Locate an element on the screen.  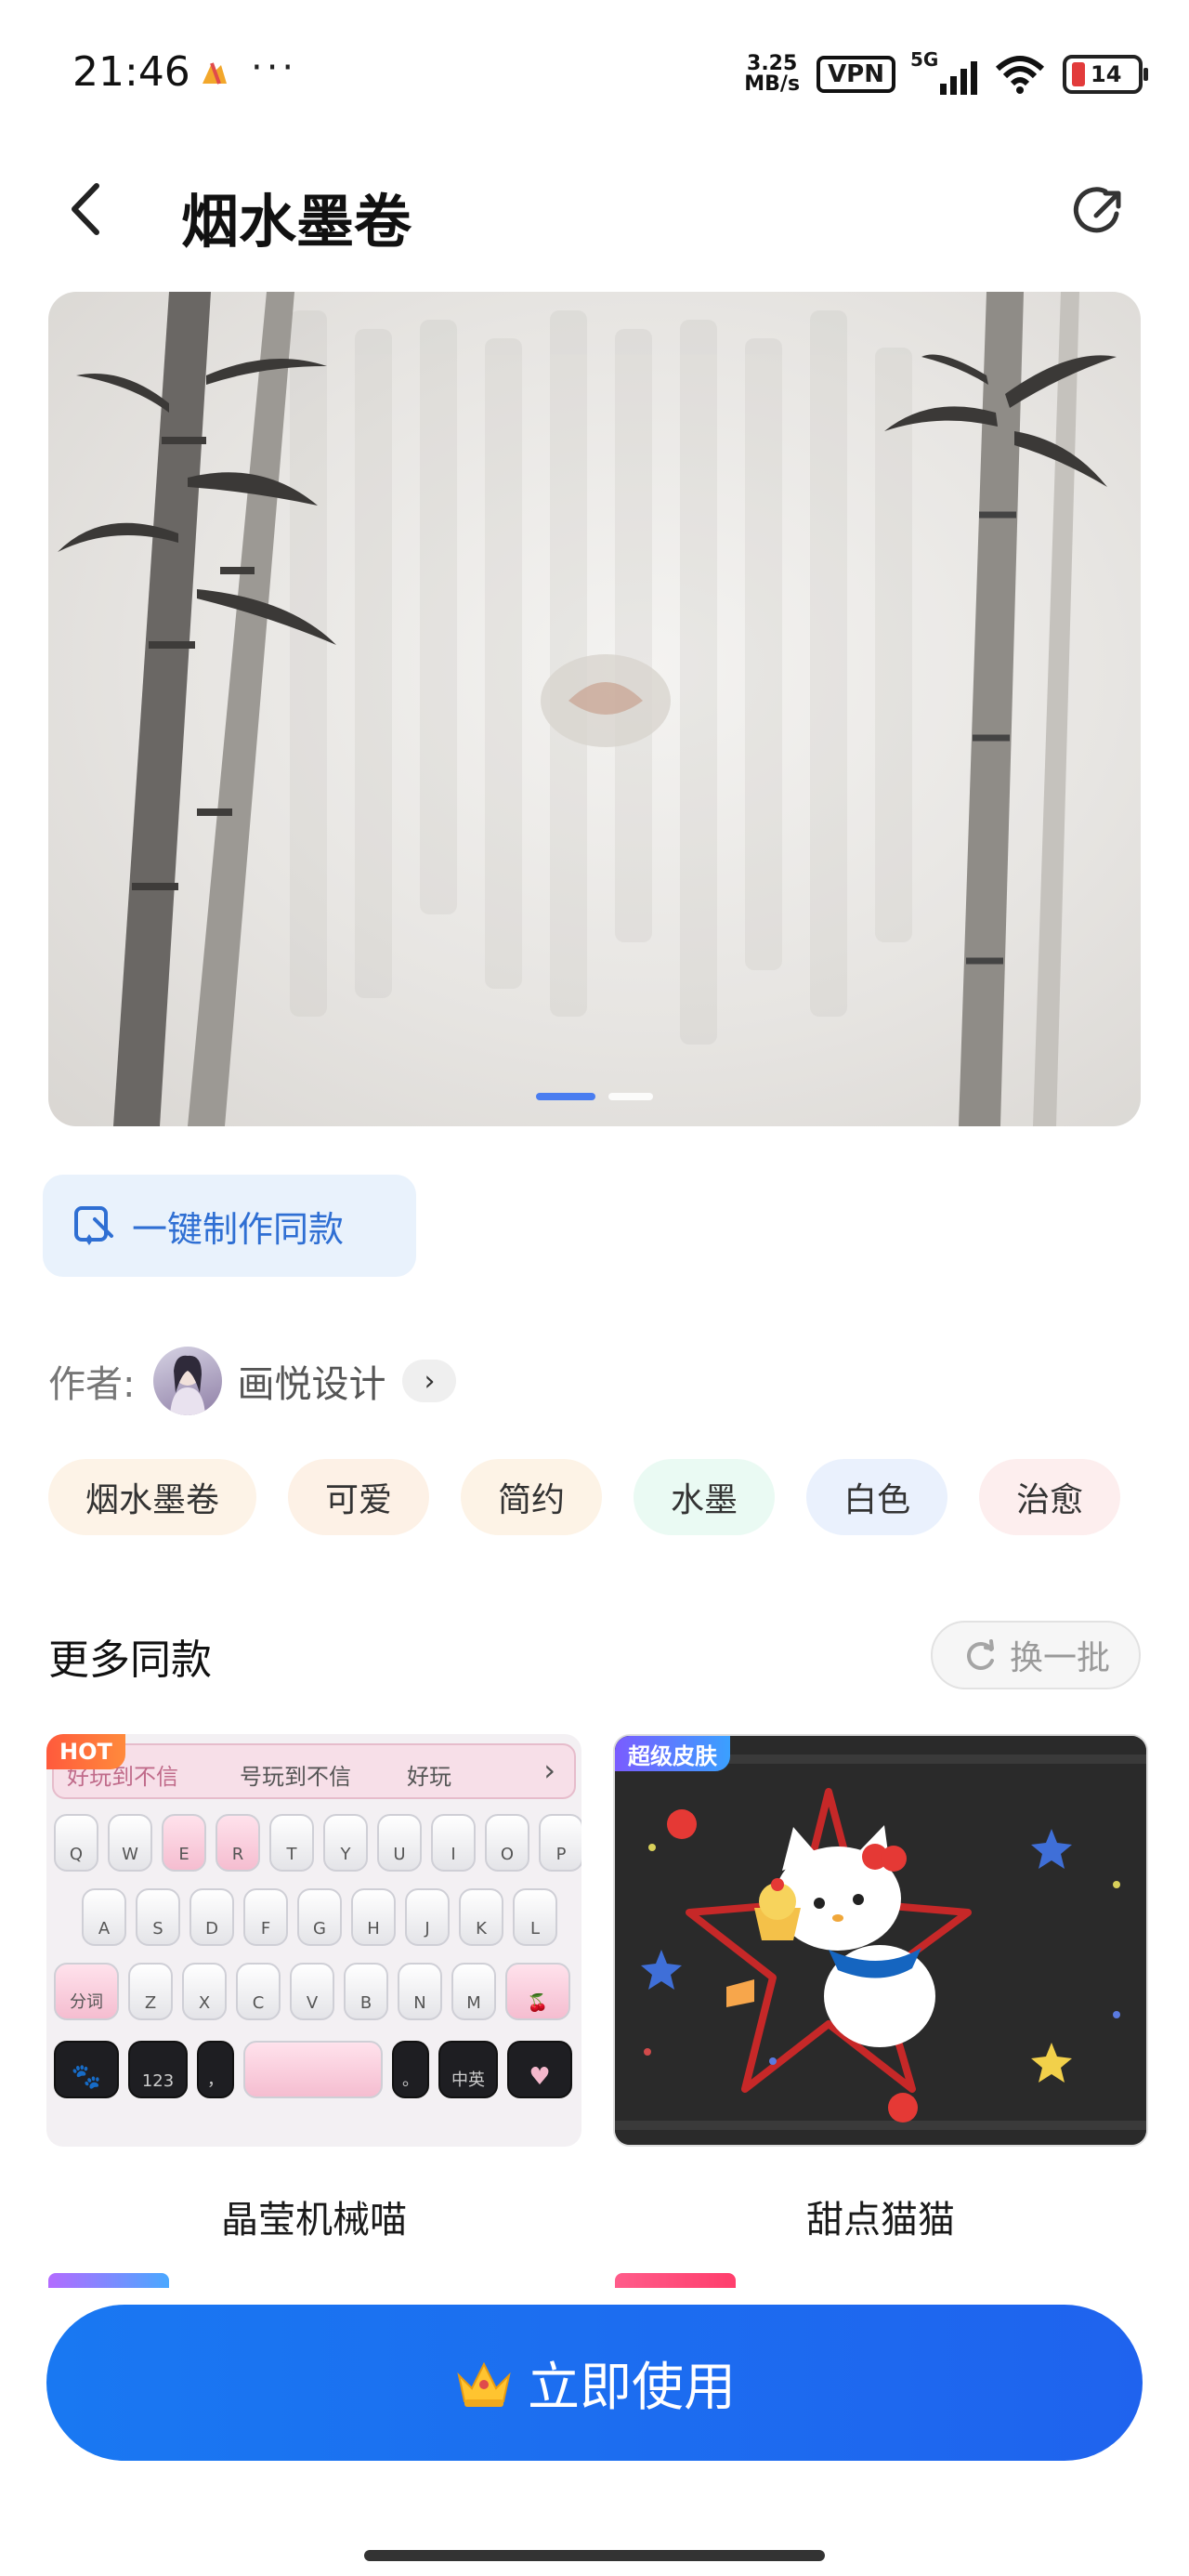
network-speed: 3.25 MB/s is located at coordinates (772, 74).